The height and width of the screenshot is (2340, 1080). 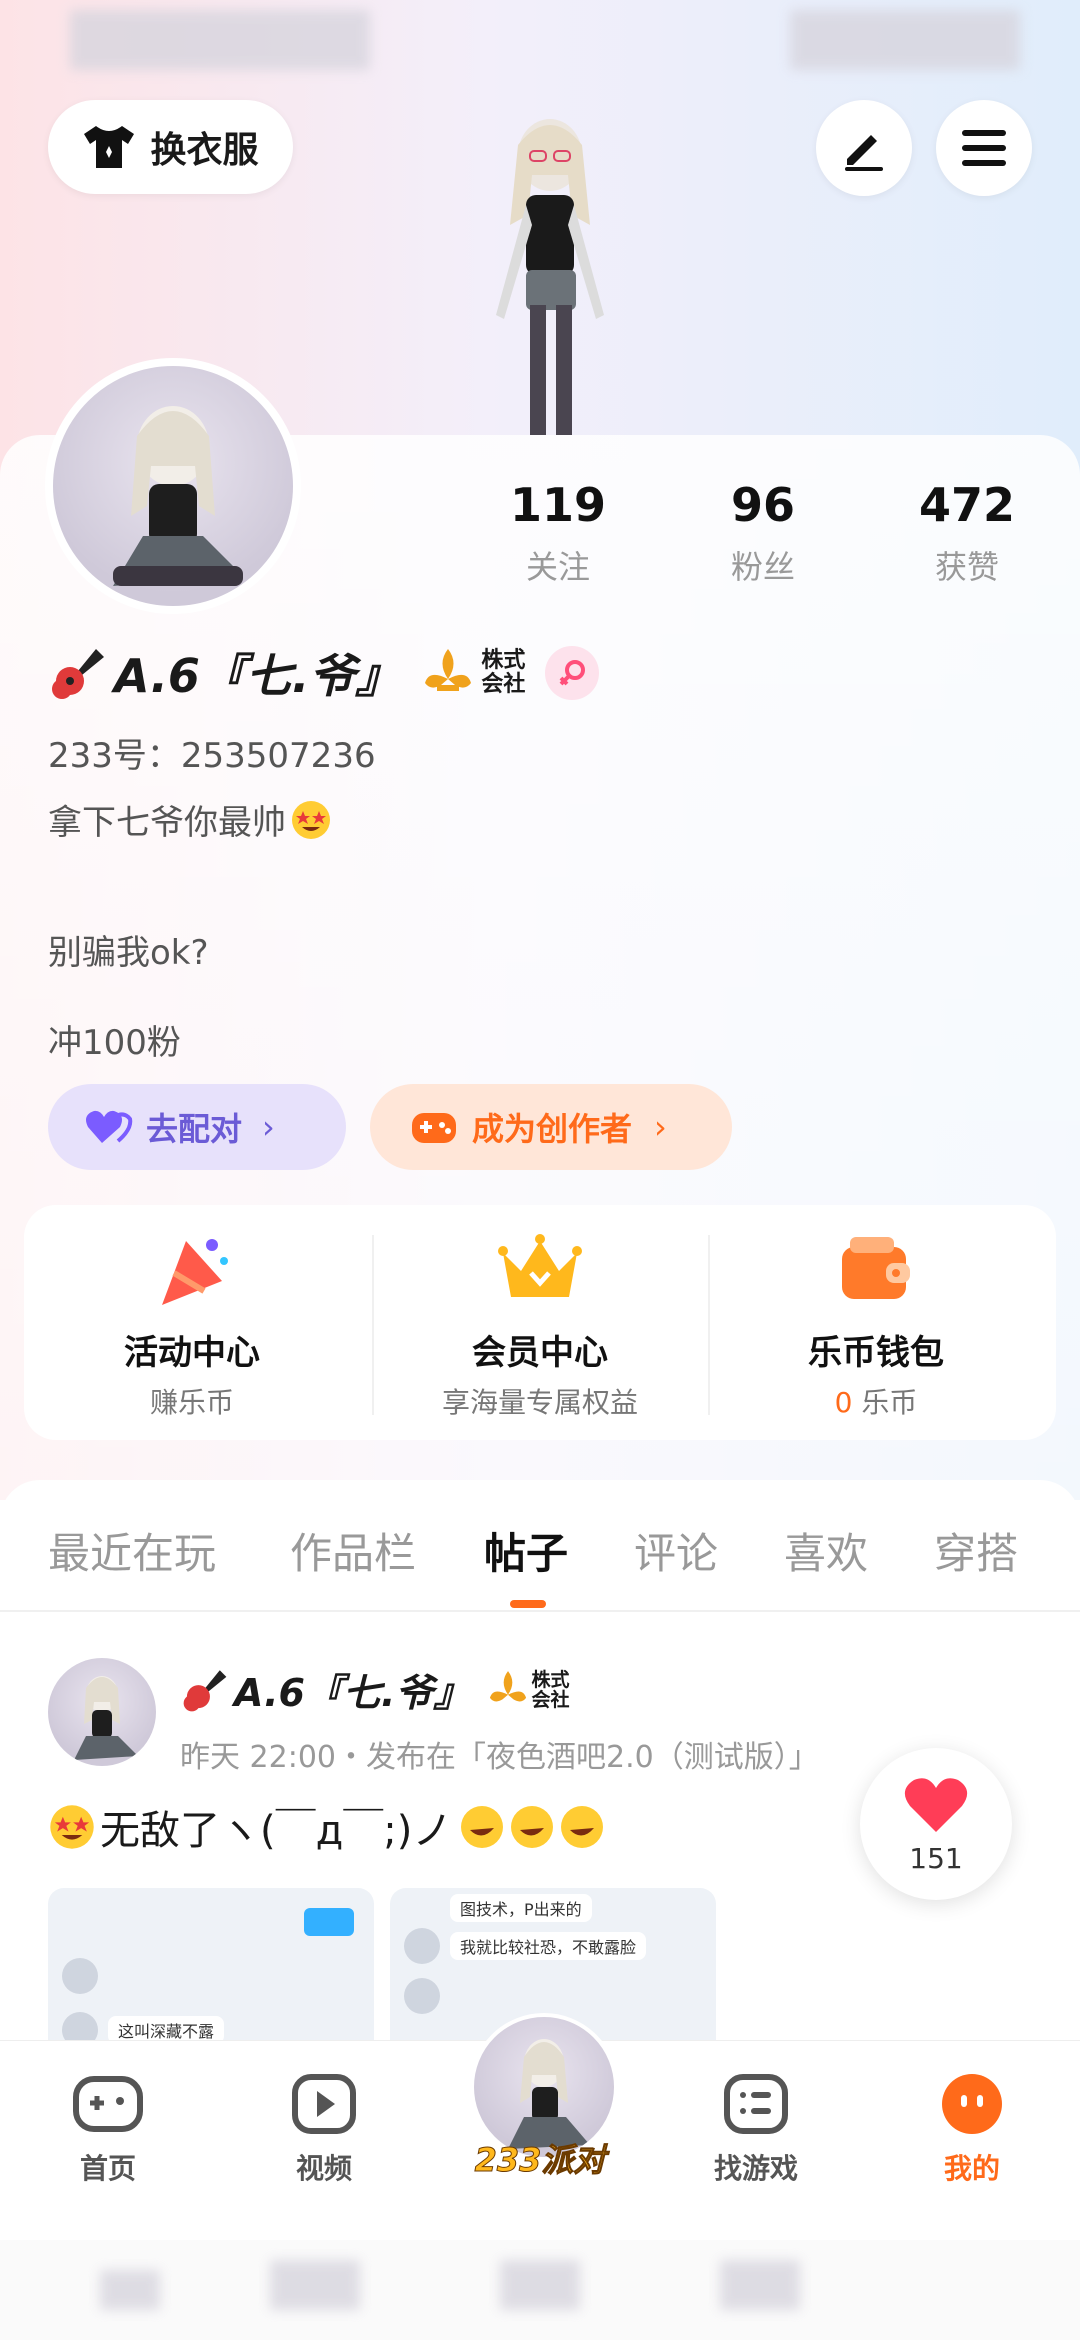 I want to click on nav-video: 视频, so click(x=324, y=2130).